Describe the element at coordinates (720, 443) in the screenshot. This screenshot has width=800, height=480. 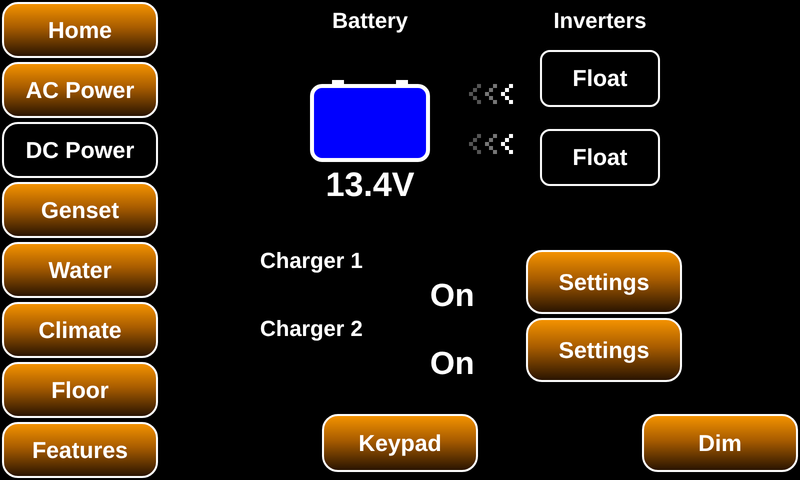
I see `dim-button: Dim` at that location.